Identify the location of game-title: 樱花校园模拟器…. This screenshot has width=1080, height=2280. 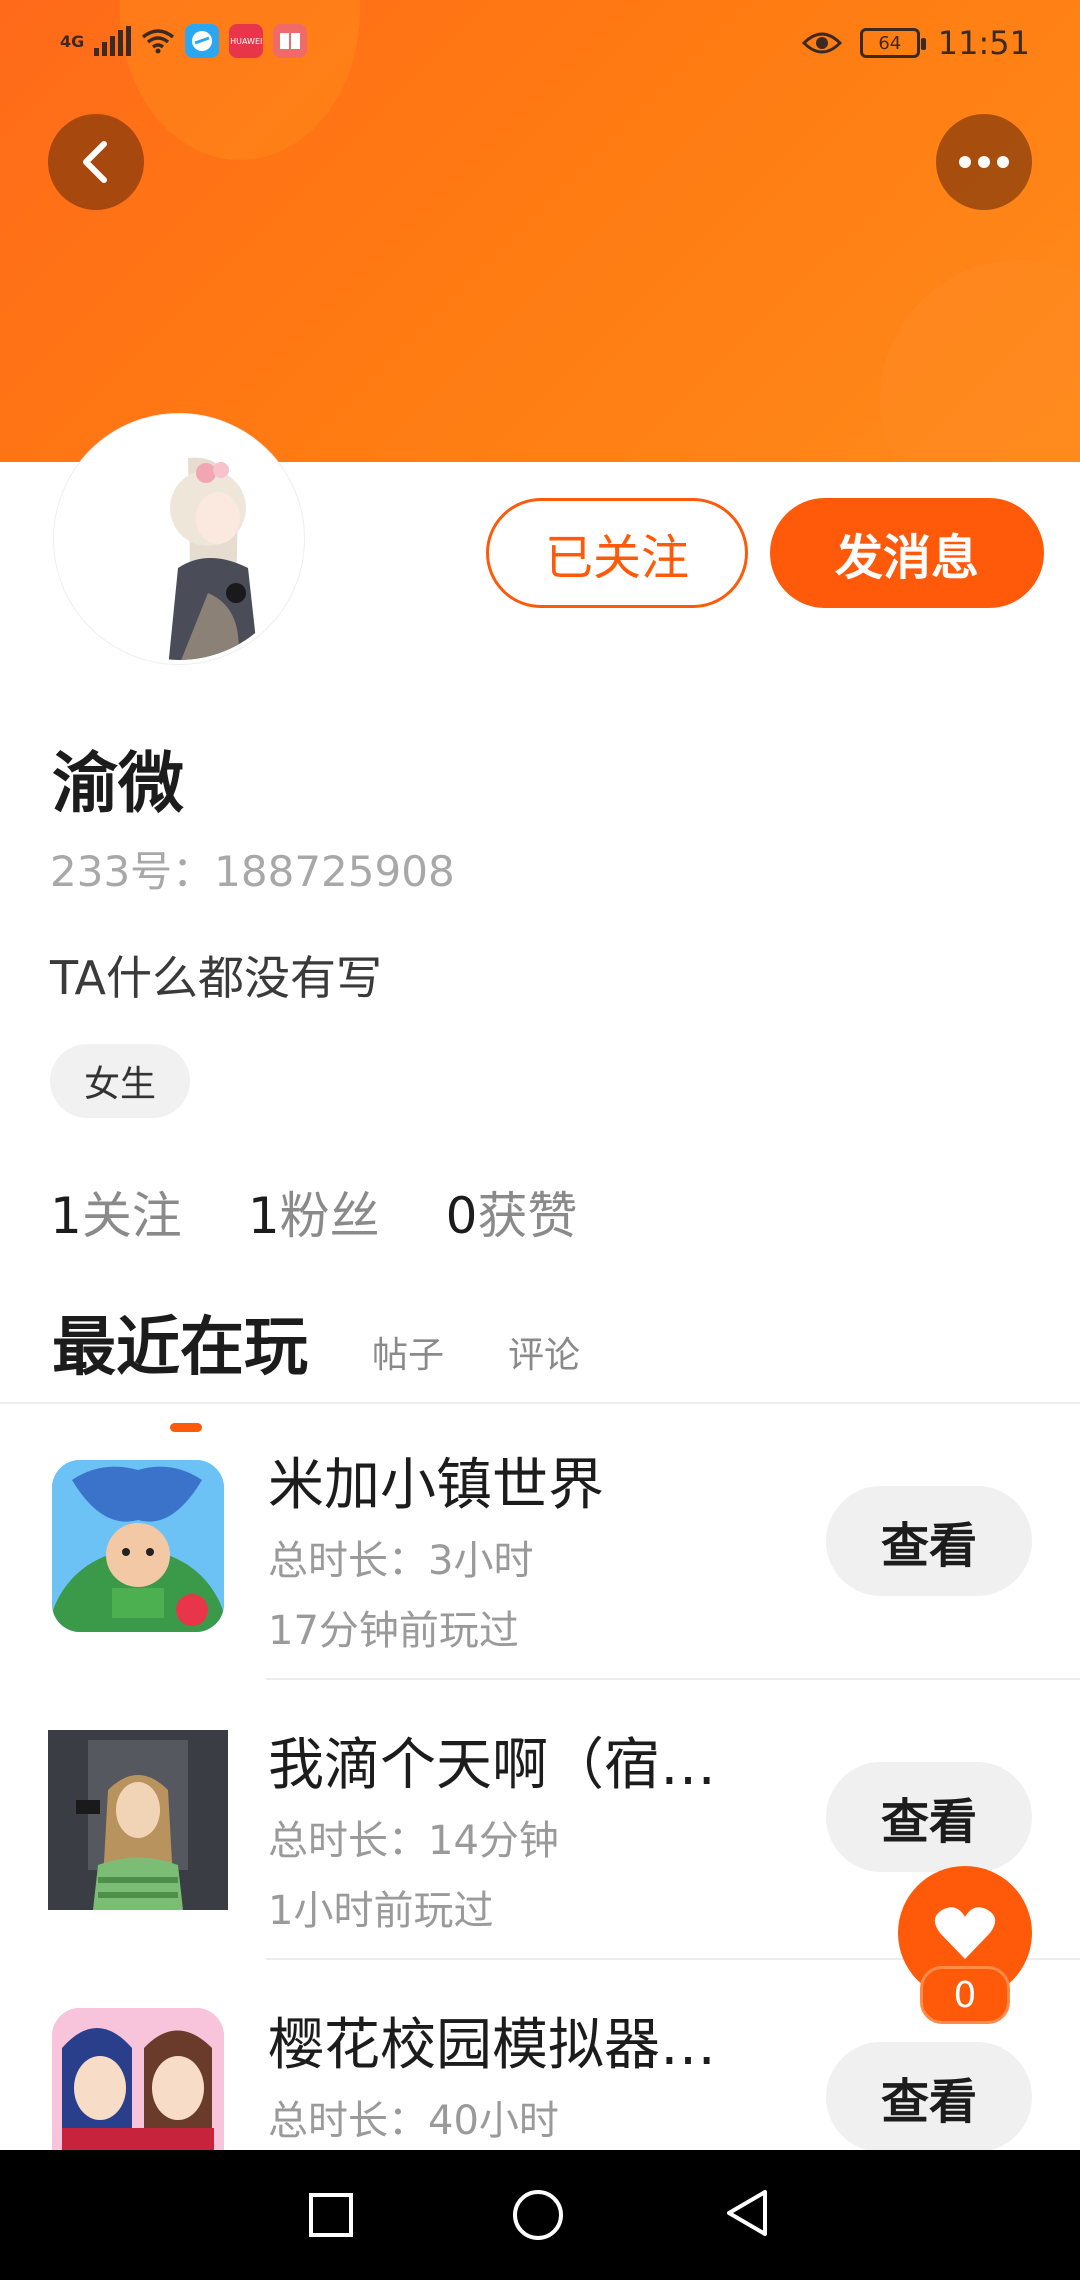
(492, 2045).